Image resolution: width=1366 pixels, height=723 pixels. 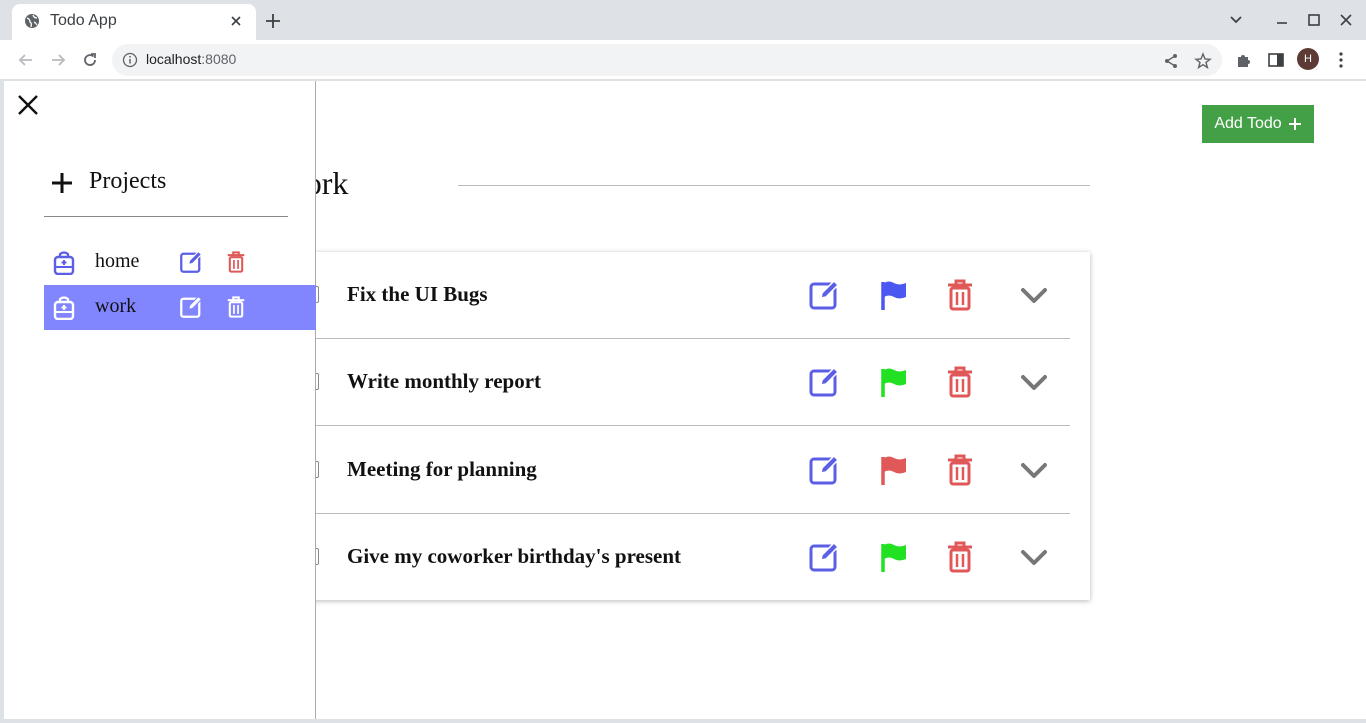 What do you see at coordinates (1171, 61) in the screenshot?
I see `share-icon` at bounding box center [1171, 61].